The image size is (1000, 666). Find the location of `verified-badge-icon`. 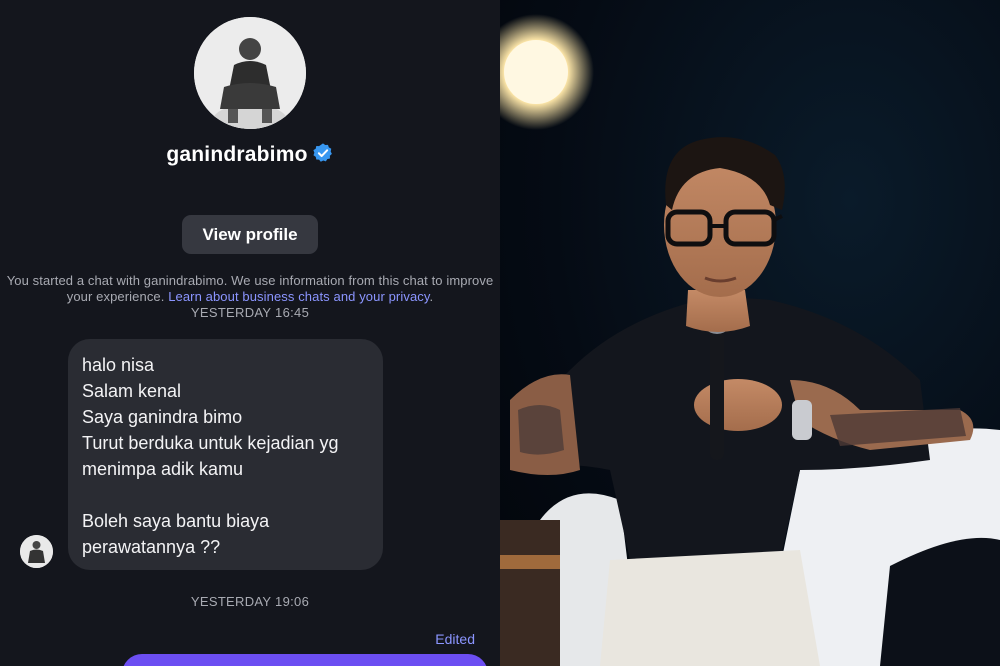

verified-badge-icon is located at coordinates (323, 156).